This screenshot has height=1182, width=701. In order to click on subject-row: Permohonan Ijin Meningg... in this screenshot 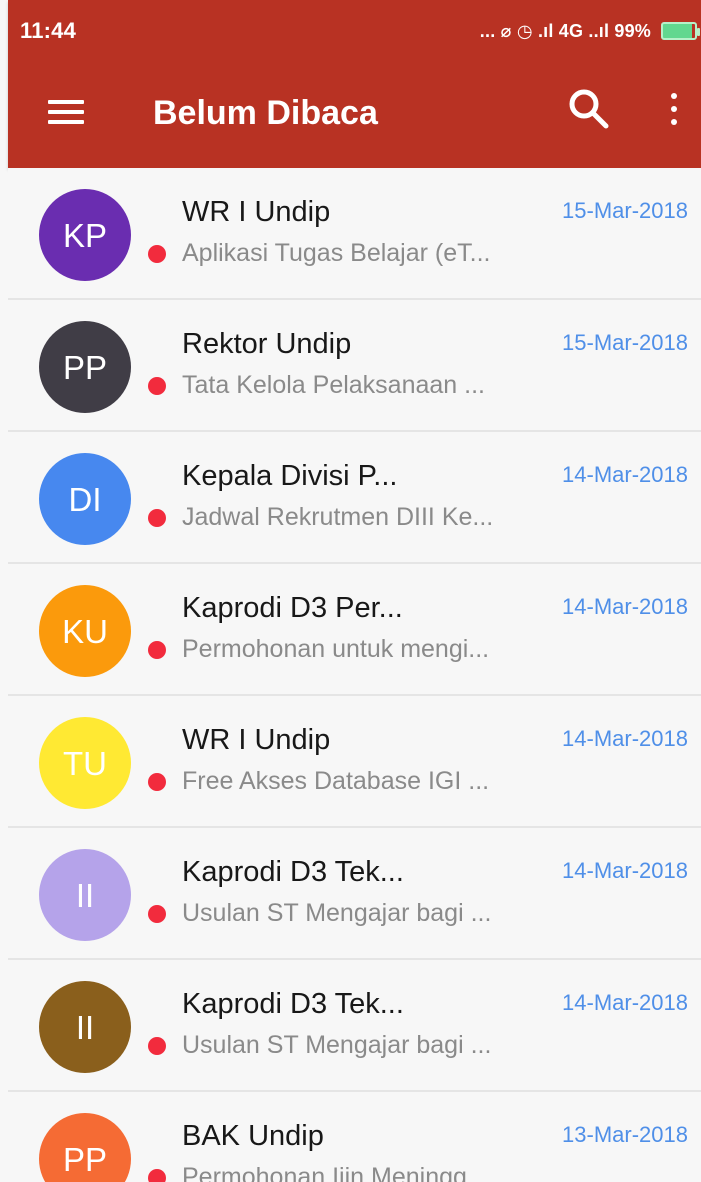, I will do `click(318, 1172)`.